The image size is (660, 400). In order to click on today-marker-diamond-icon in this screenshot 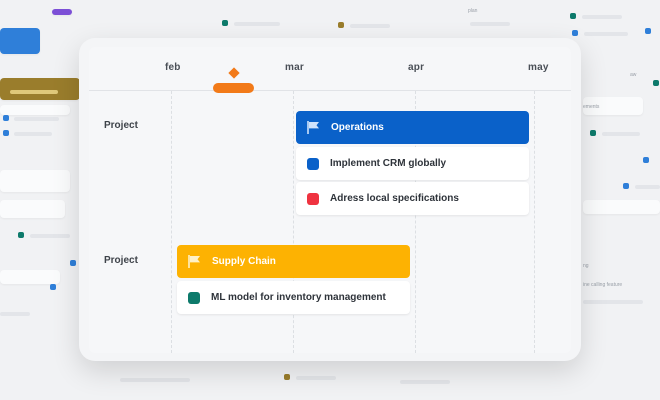, I will do `click(234, 73)`.